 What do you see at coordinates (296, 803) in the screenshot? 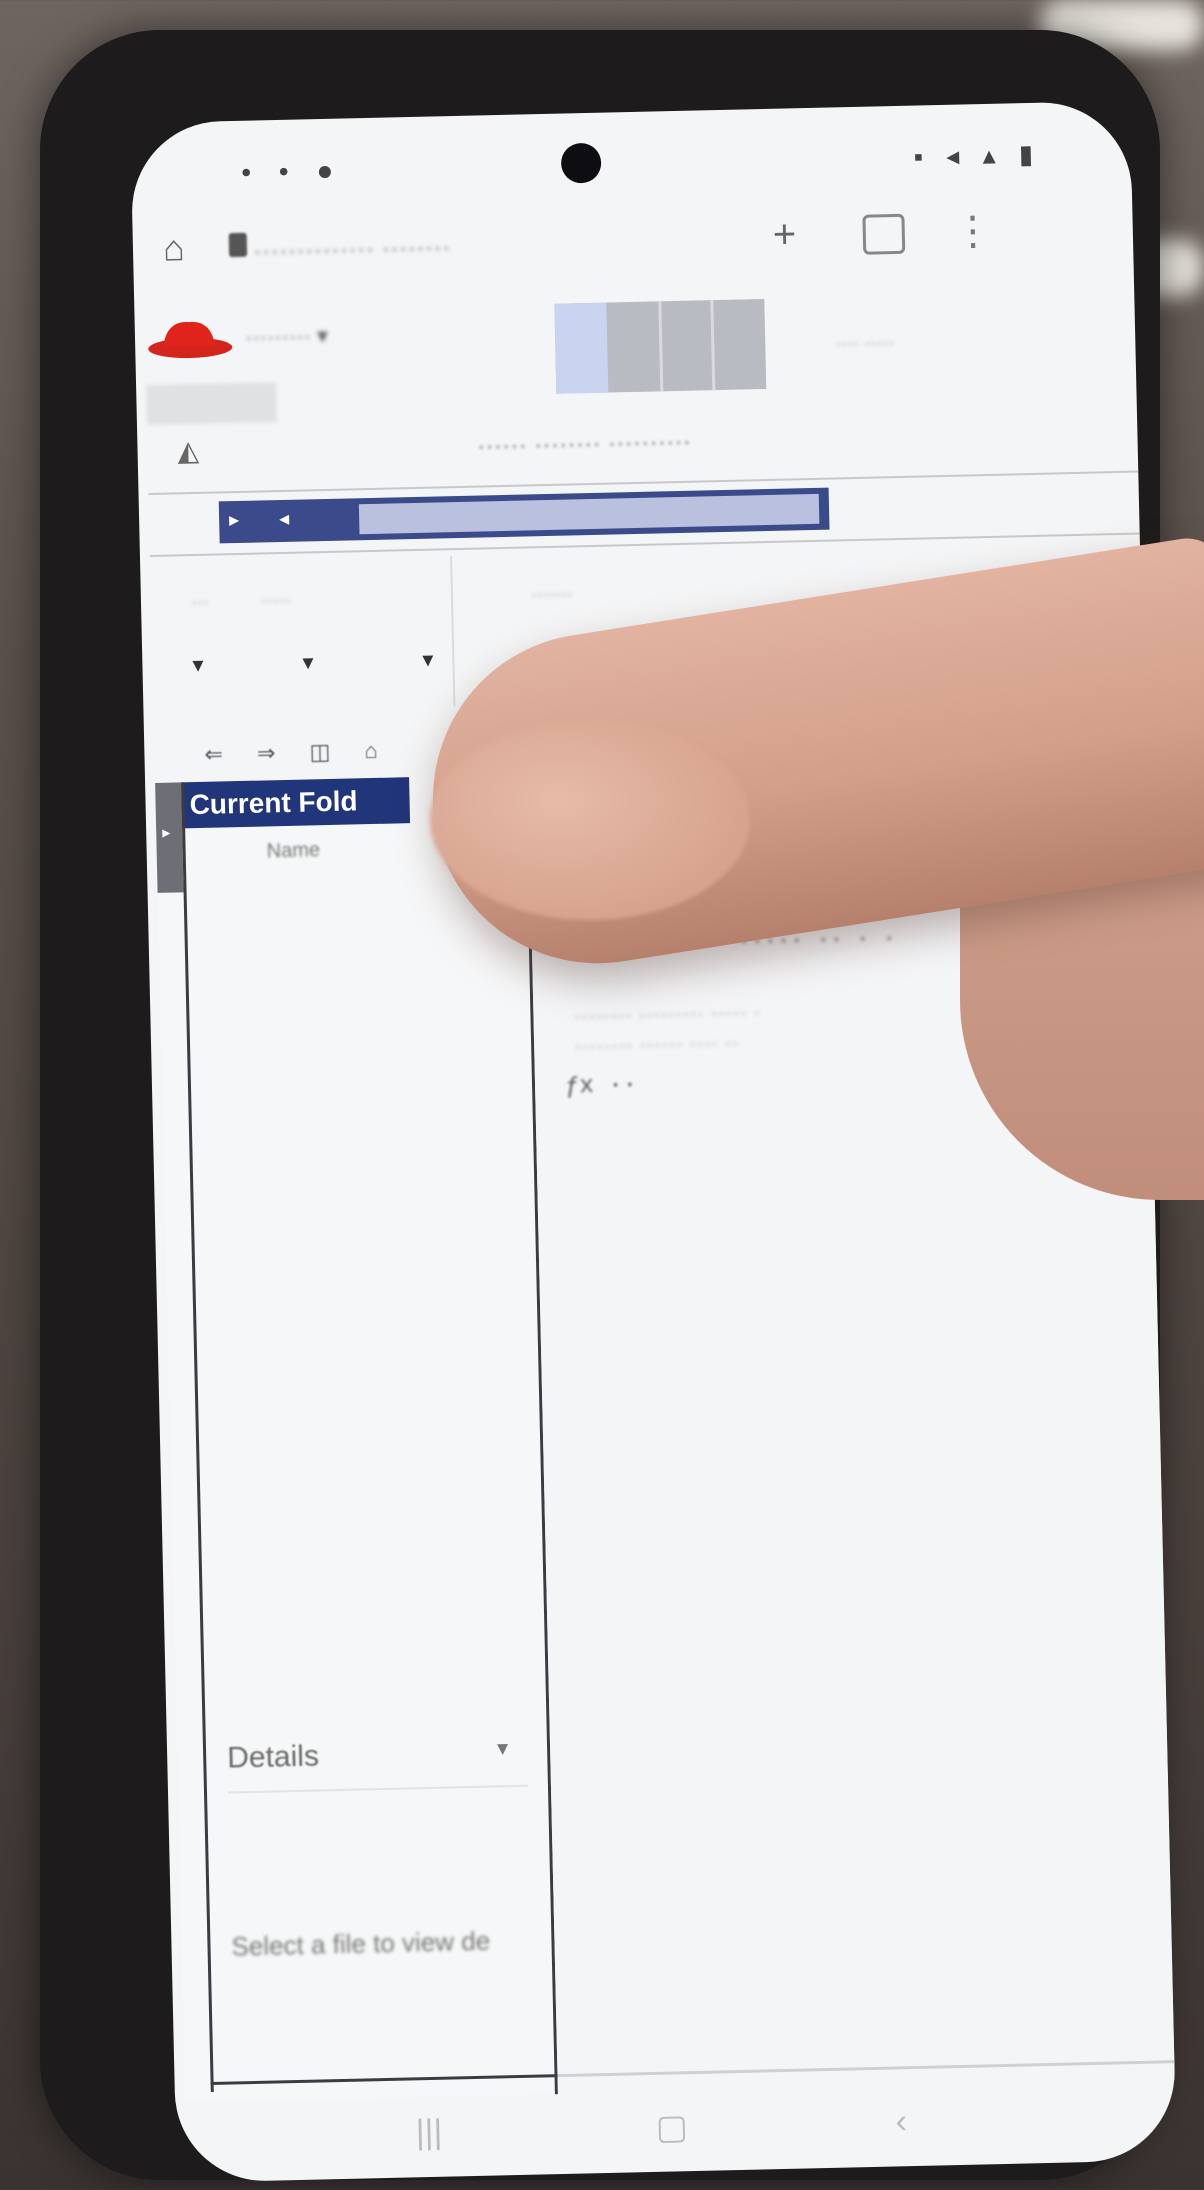
I see `current-folder-title: Current Fold` at bounding box center [296, 803].